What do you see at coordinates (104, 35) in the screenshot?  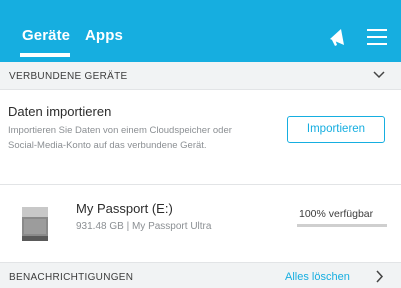 I see `tab-apps: Apps` at bounding box center [104, 35].